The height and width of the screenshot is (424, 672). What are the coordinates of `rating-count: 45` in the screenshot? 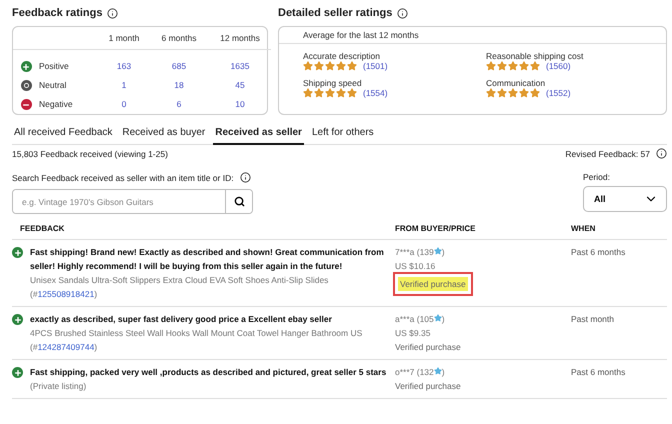 It's located at (240, 84).